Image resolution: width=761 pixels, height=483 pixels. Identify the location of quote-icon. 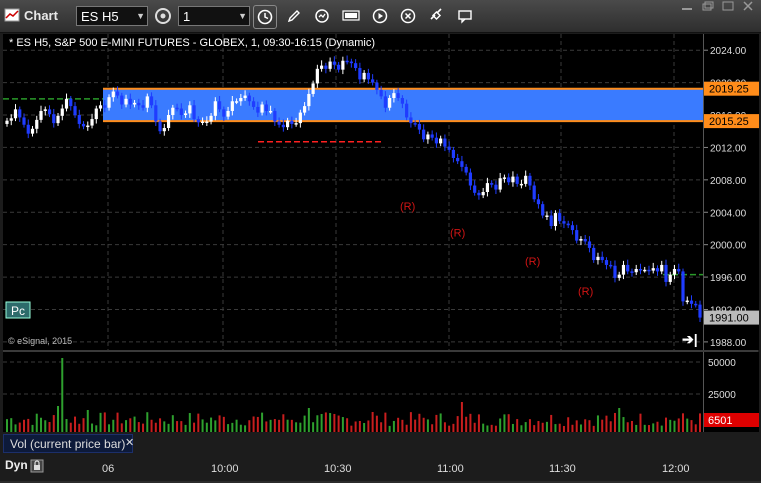
(351, 16).